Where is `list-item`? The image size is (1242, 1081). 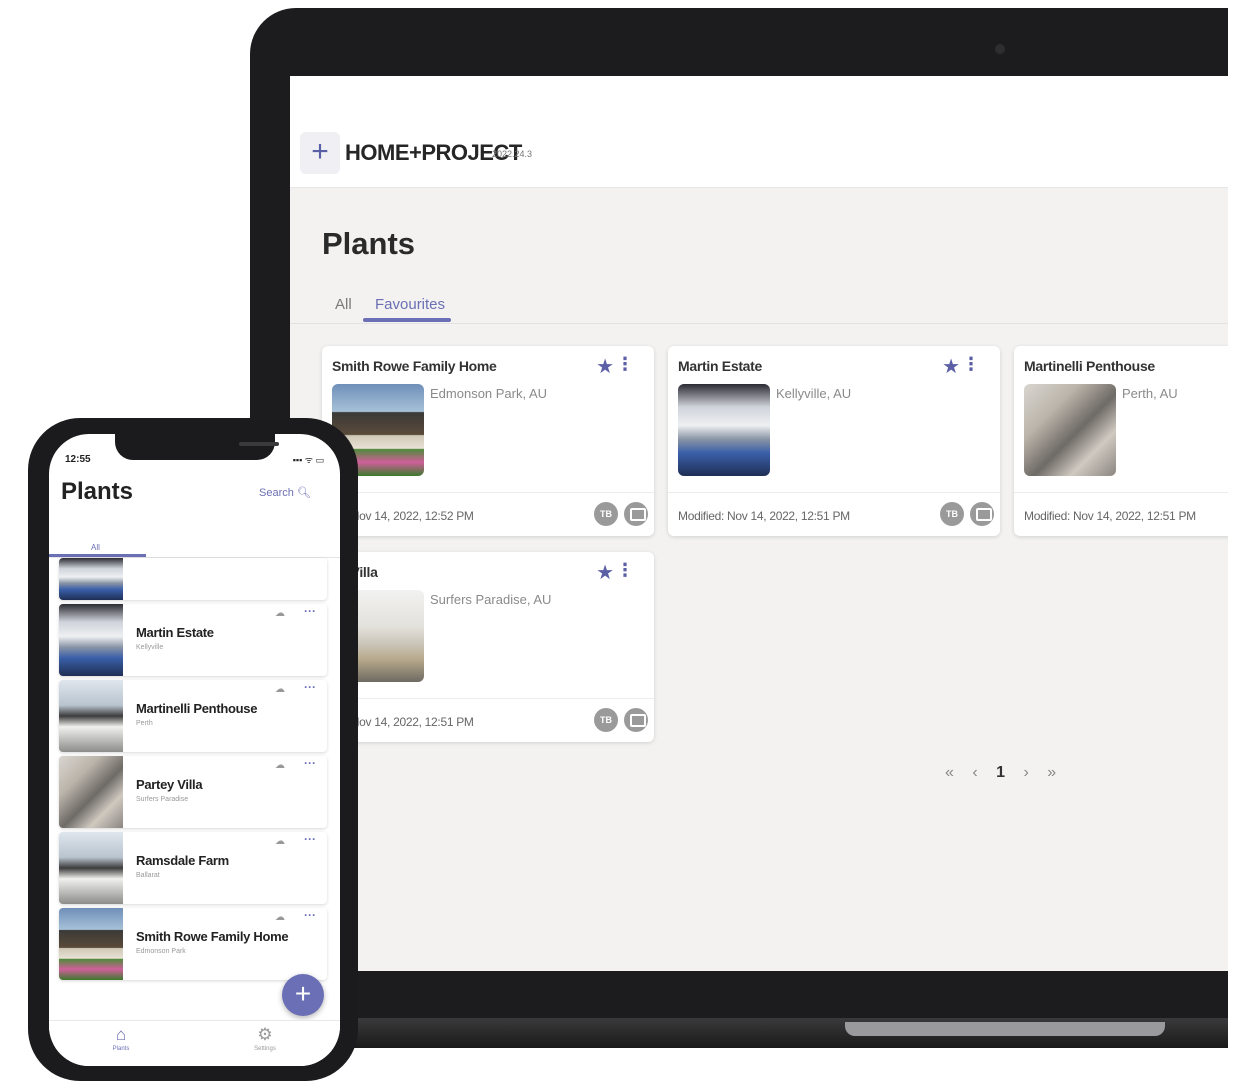 list-item is located at coordinates (193, 579).